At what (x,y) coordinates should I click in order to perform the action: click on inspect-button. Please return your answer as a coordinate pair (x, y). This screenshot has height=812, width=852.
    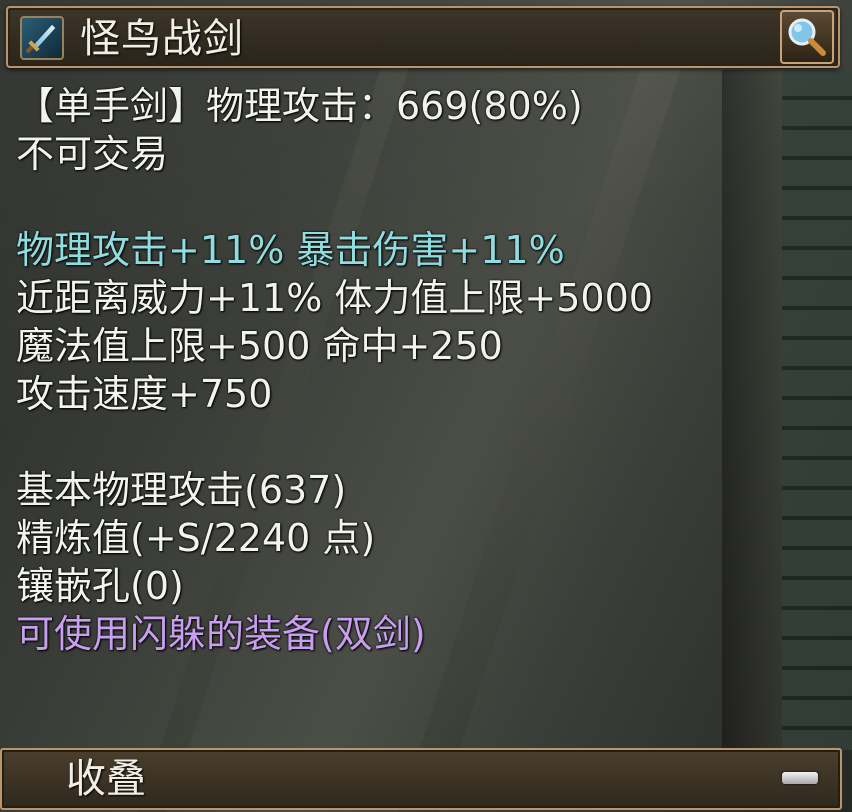
    Looking at the image, I should click on (807, 37).